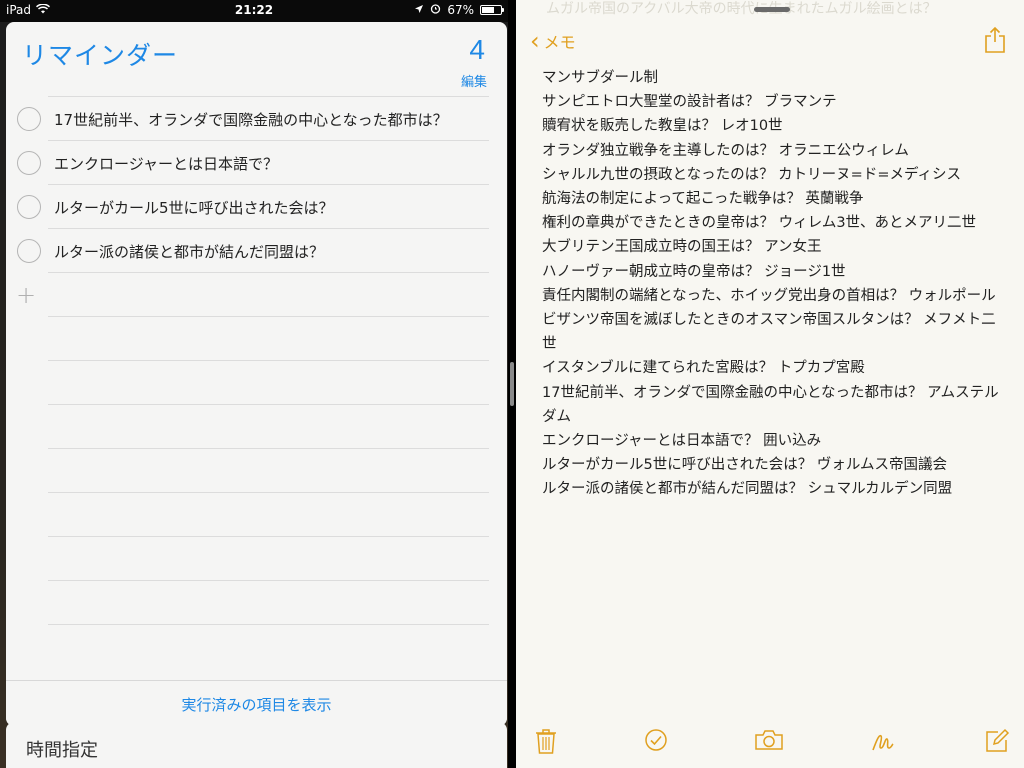 The width and height of the screenshot is (1024, 768). Describe the element at coordinates (772, 465) in the screenshot. I see `note-line: ルターがカール5世に呼び出された会は？ ヴォルムス帝国議会` at that location.